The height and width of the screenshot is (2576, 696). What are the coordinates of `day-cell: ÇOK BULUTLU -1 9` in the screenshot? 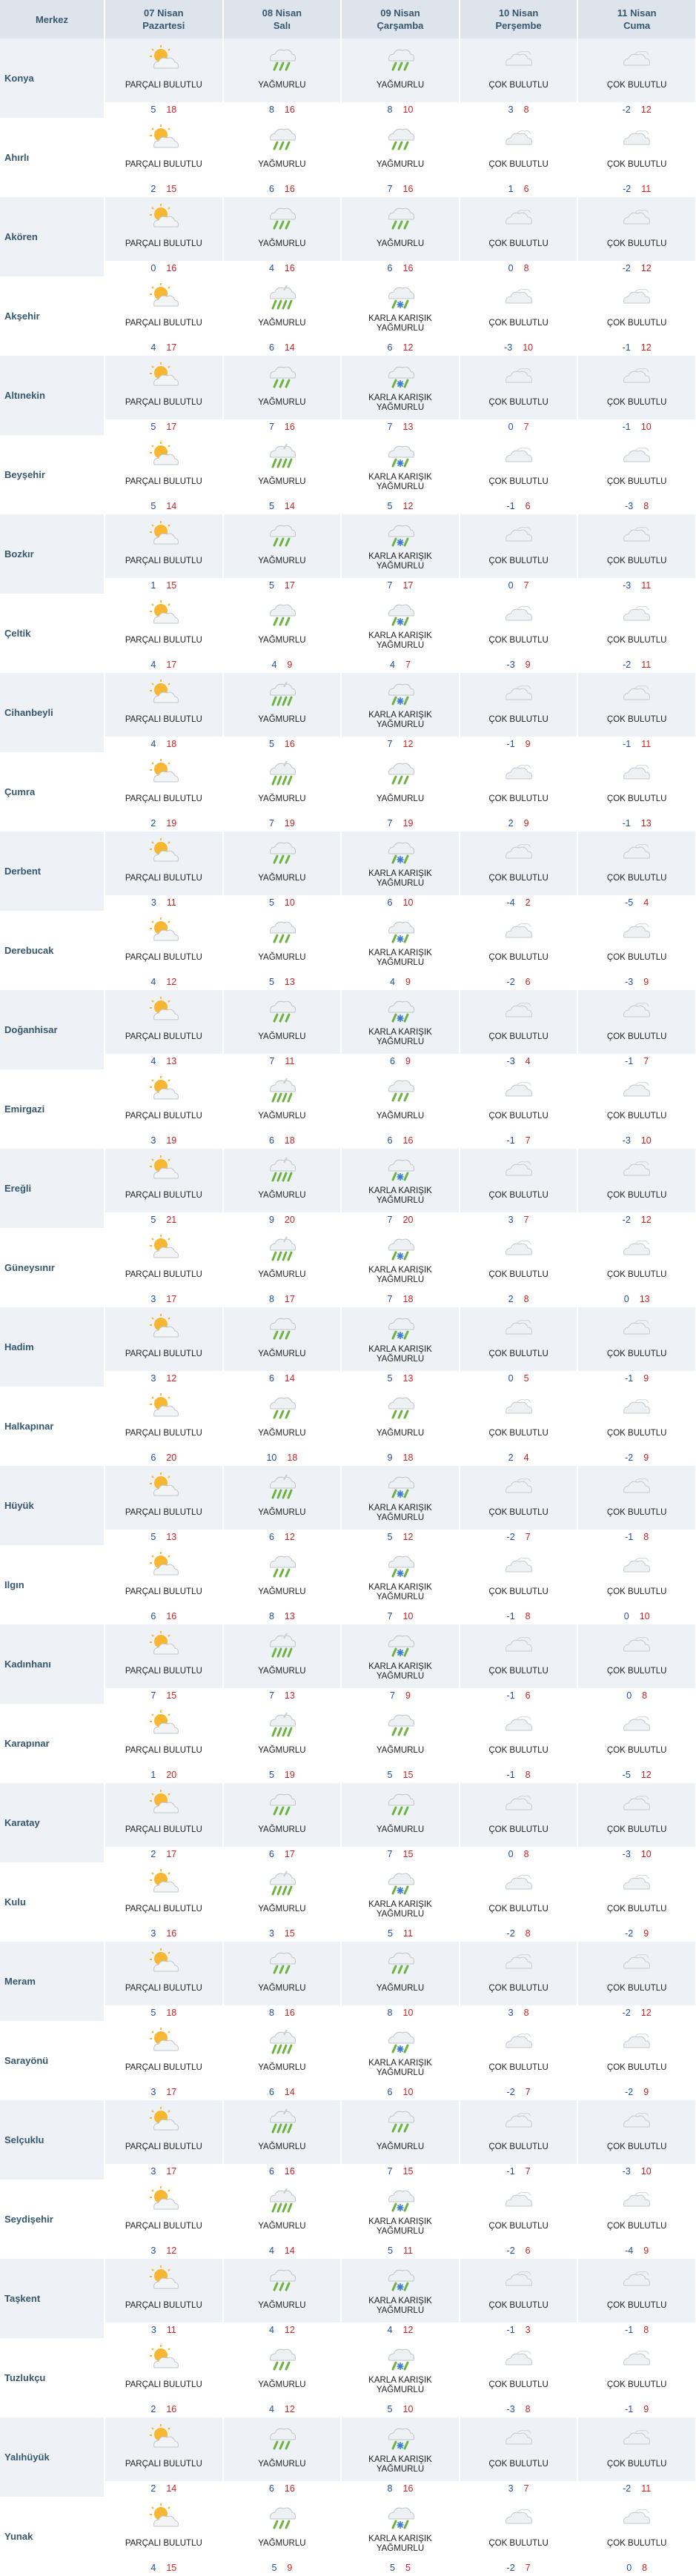 It's located at (636, 1347).